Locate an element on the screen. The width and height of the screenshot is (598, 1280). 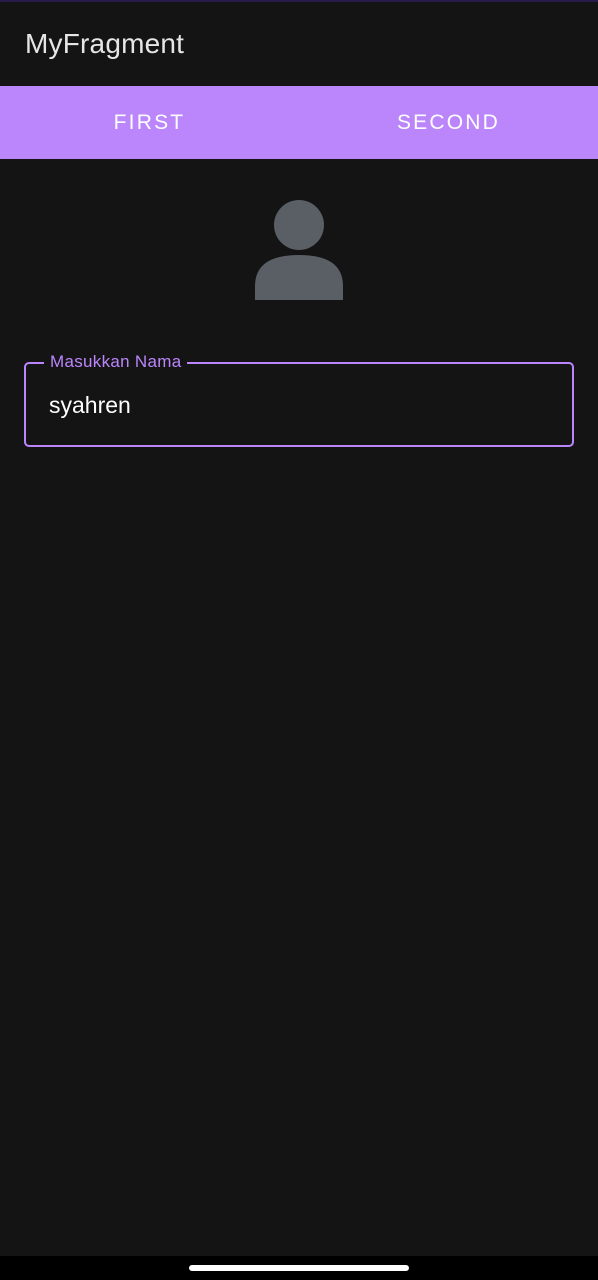
tab-second: SECOND is located at coordinates (448, 122).